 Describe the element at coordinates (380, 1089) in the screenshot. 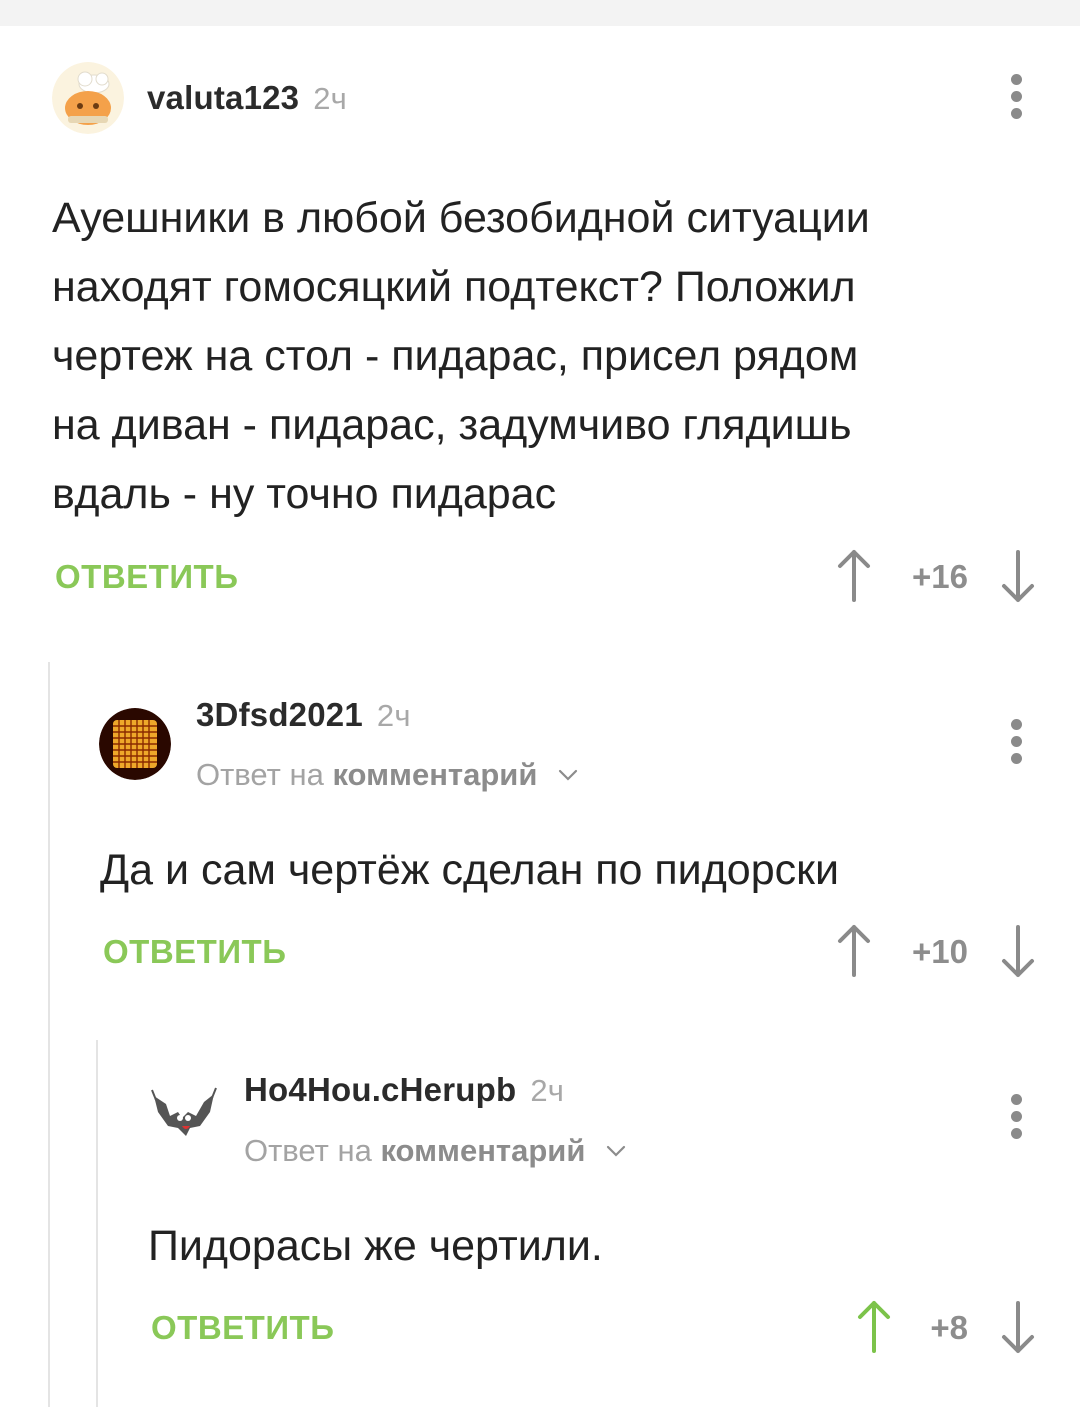

I see `author-name: Ho4Hou.cHerupb` at that location.